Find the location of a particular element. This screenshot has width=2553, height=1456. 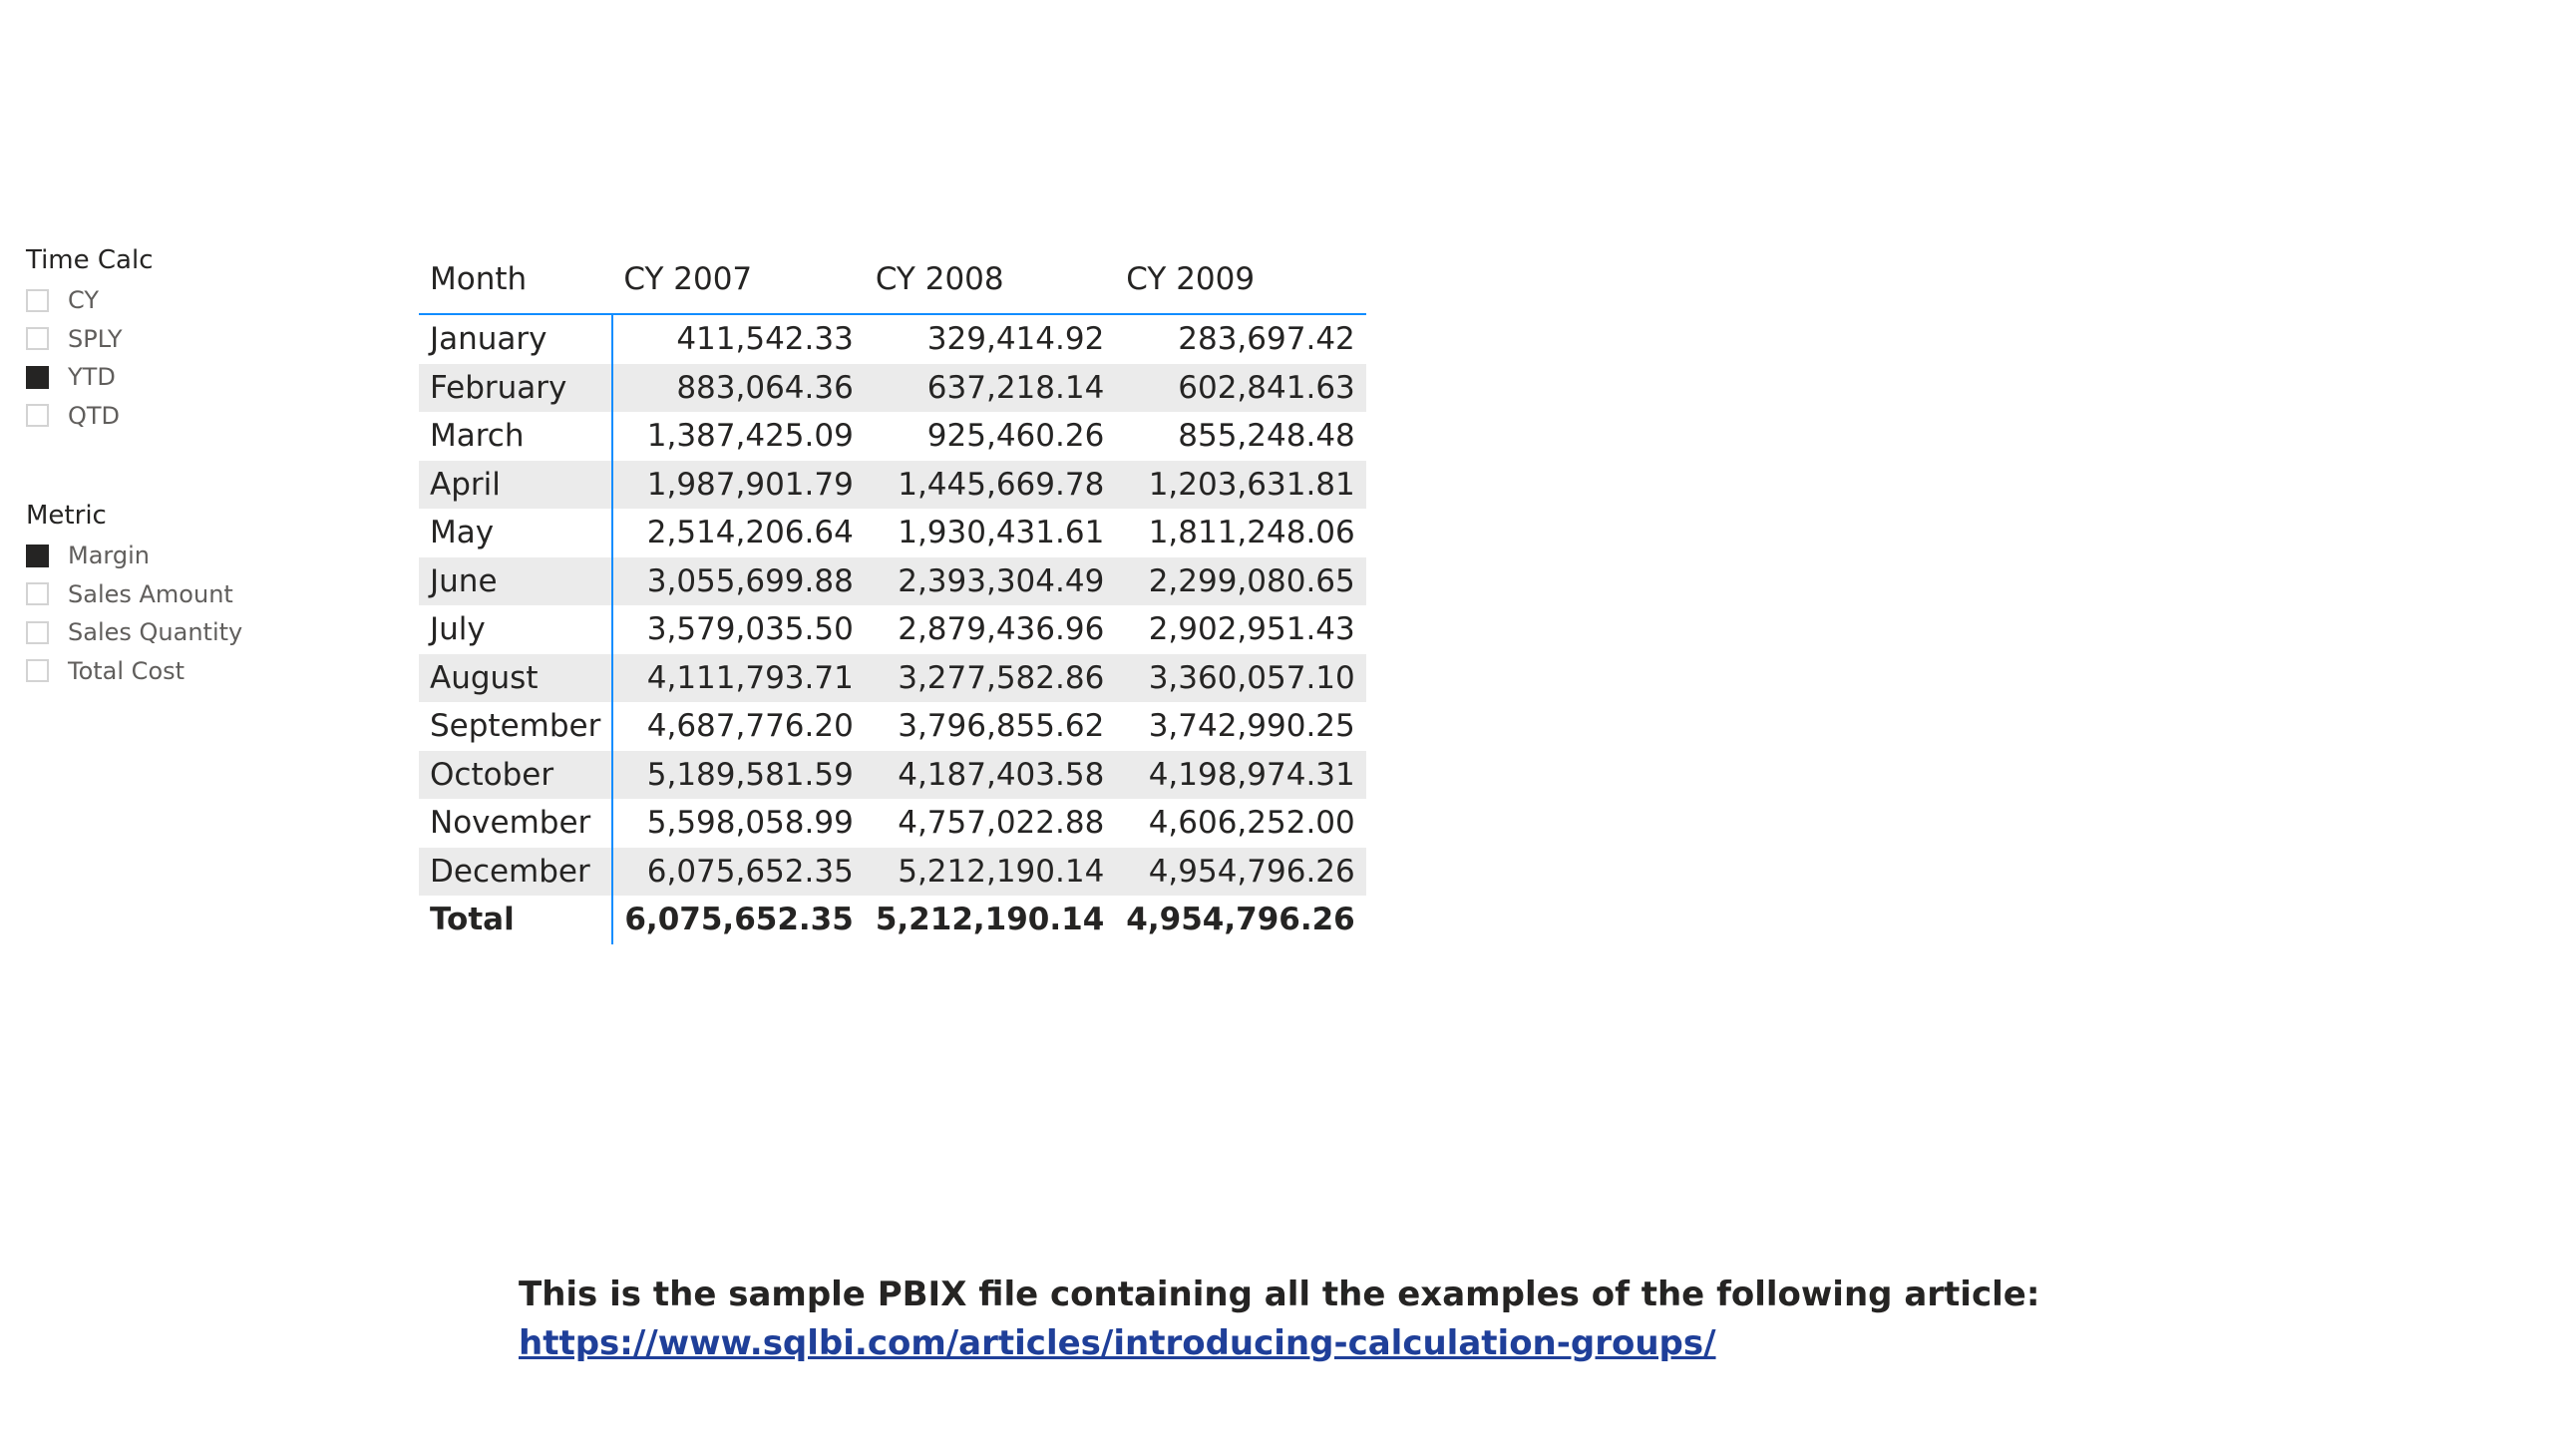

slicer-item-label: YTD is located at coordinates (92, 377).